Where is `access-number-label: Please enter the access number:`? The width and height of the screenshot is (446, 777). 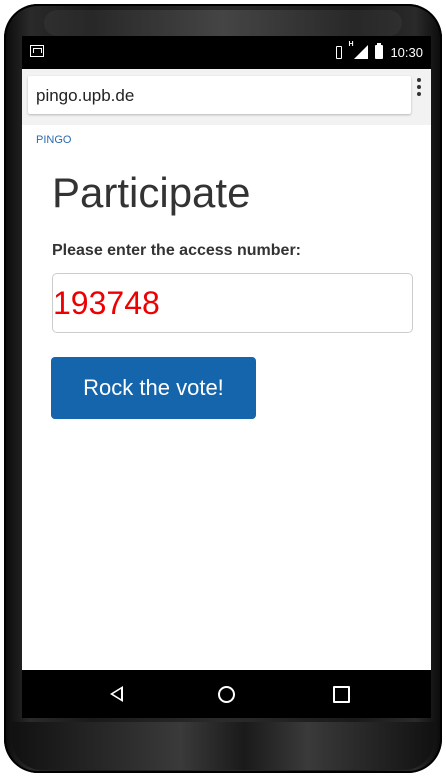 access-number-label: Please enter the access number: is located at coordinates (177, 250).